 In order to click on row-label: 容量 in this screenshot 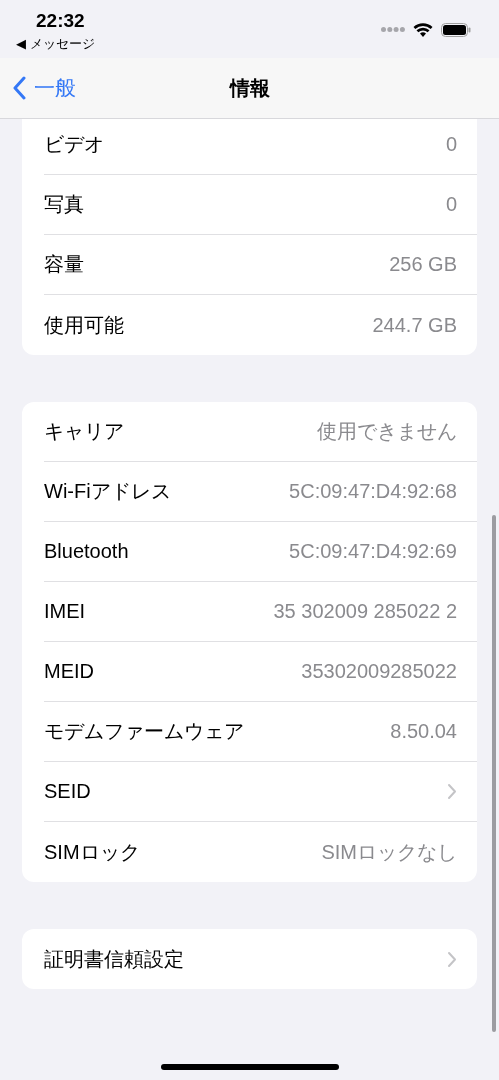, I will do `click(64, 264)`.